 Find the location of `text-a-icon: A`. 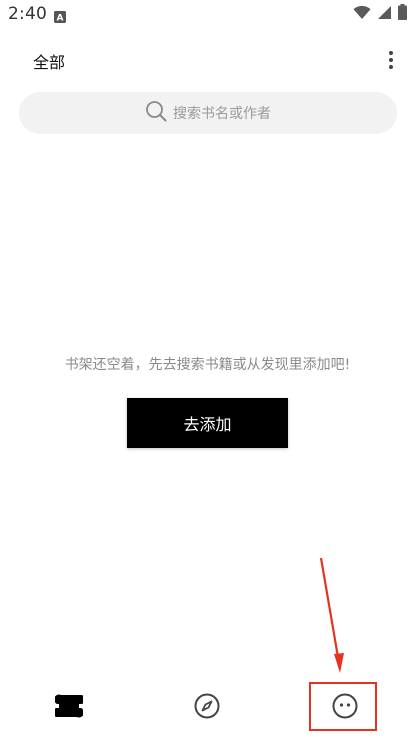

text-a-icon: A is located at coordinates (60, 16).